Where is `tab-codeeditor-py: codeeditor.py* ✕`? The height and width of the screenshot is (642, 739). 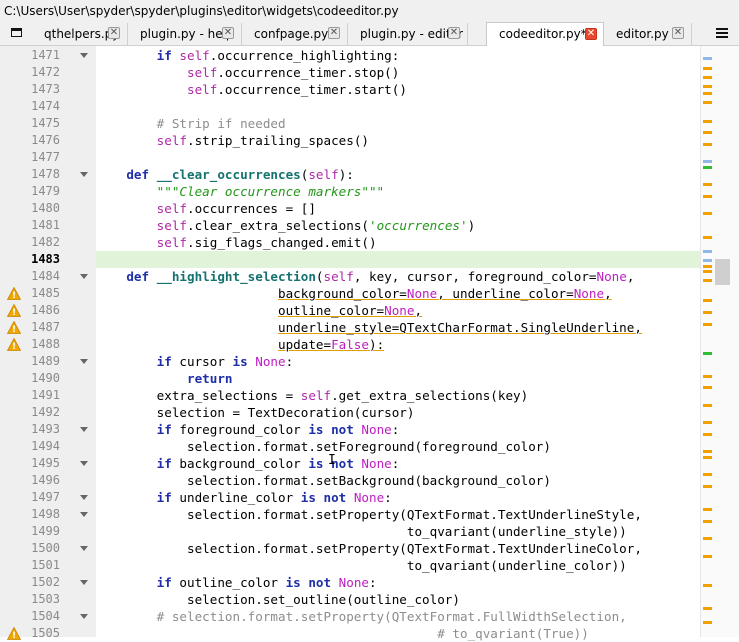 tab-codeeditor-py: codeeditor.py* ✕ is located at coordinates (545, 34).